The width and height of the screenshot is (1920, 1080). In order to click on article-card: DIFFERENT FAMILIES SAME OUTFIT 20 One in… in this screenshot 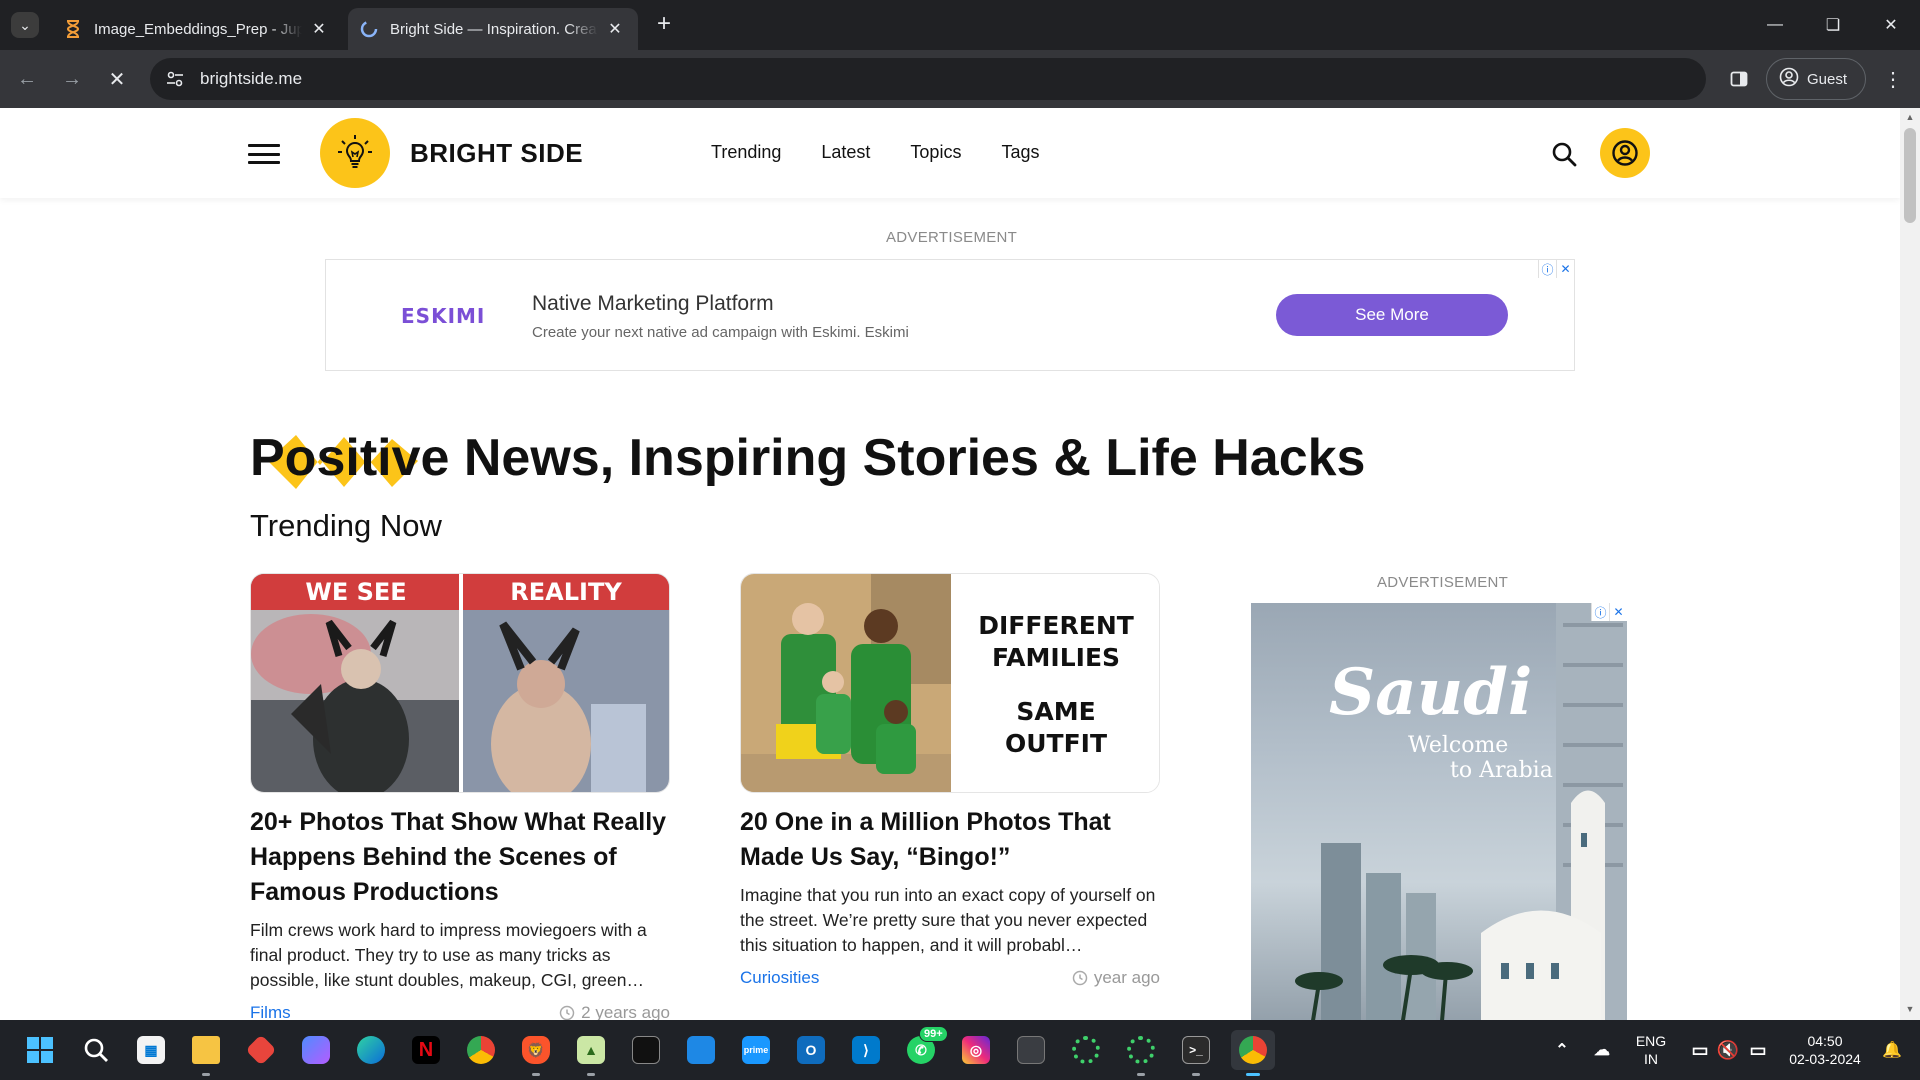, I will do `click(950, 780)`.